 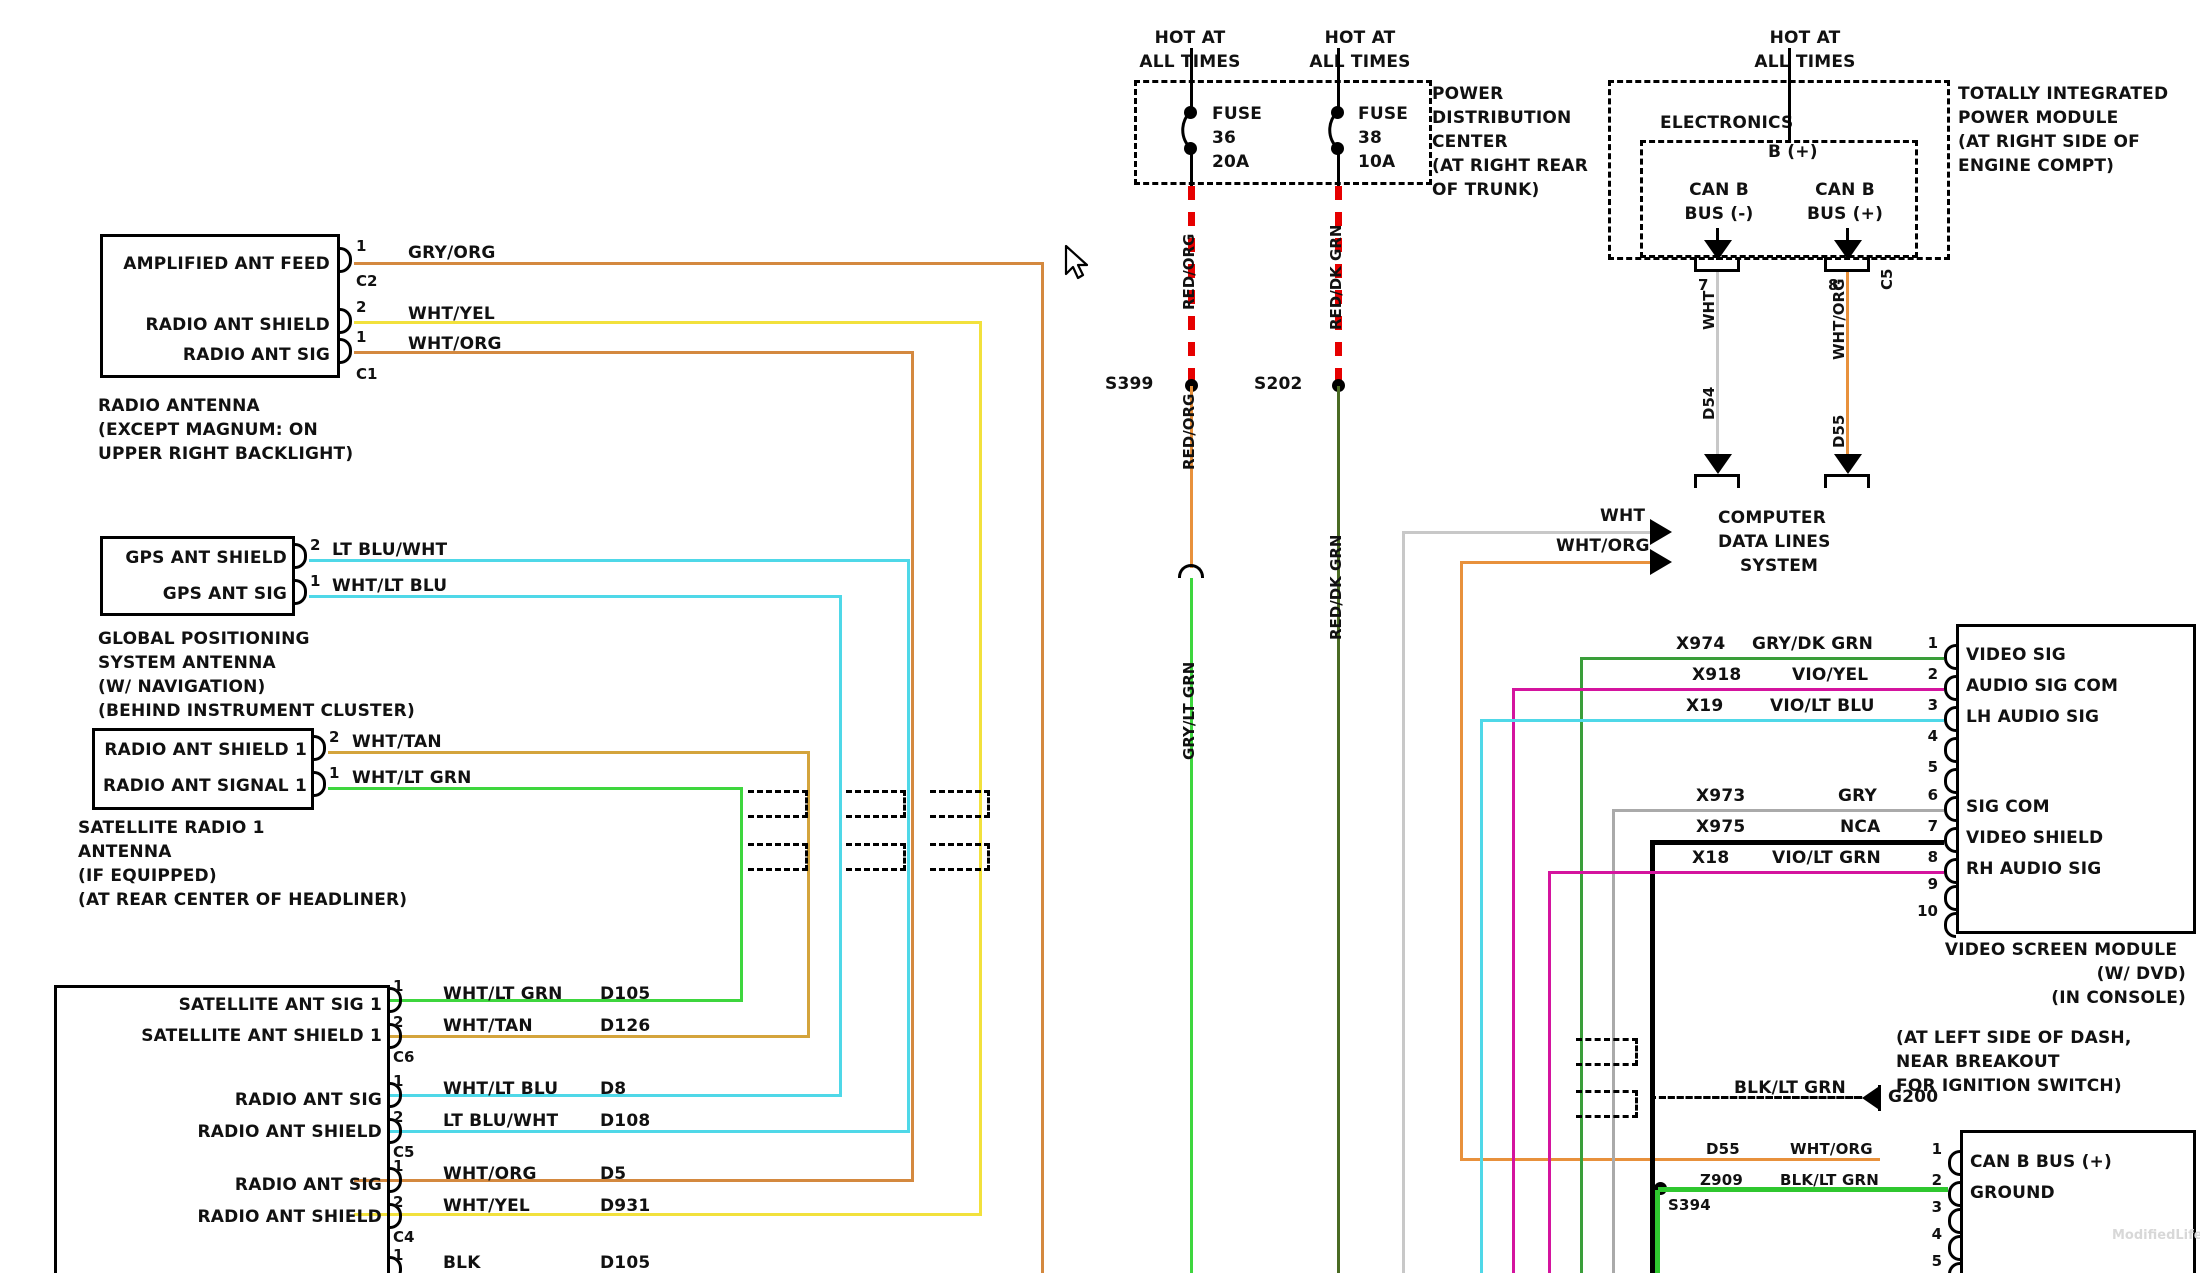 What do you see at coordinates (2141, 974) in the screenshot?
I see `video-caption-1: (W/ DVD)` at bounding box center [2141, 974].